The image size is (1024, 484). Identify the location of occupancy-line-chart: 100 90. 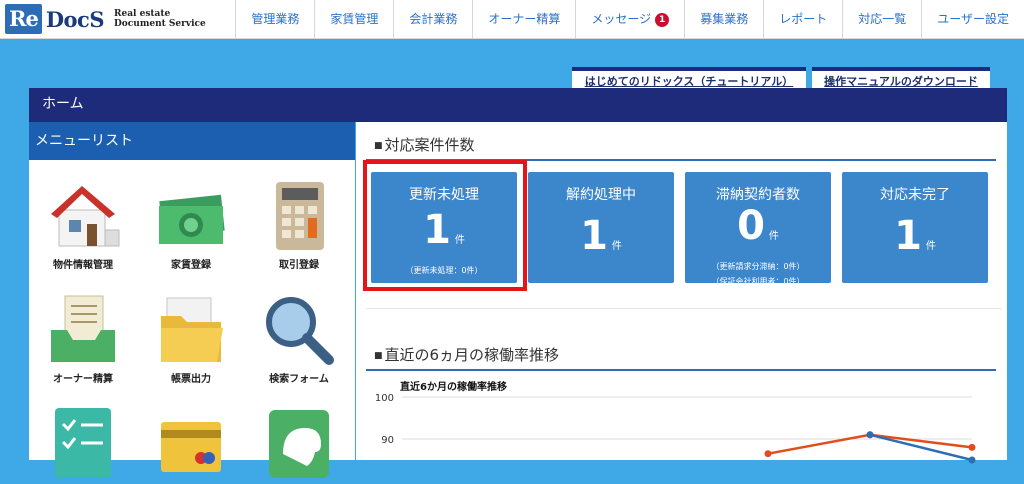
(675, 428).